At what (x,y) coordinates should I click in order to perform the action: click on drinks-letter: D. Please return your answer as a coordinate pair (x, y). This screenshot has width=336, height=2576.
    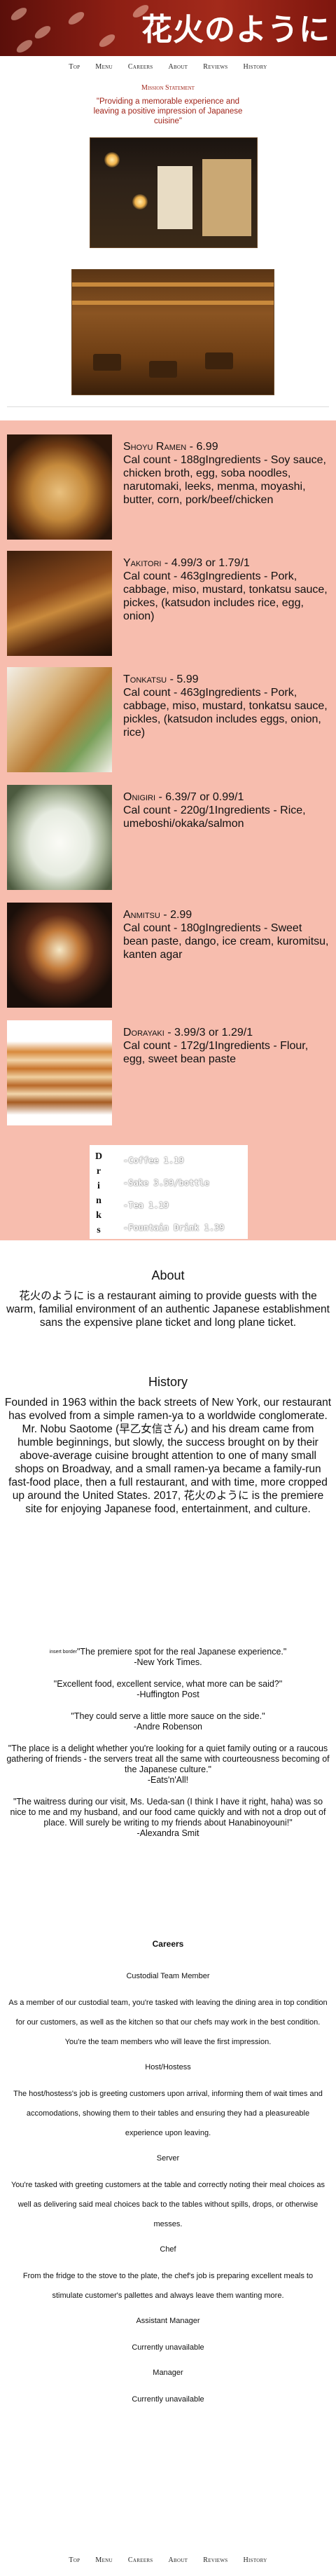
    Looking at the image, I should click on (98, 1156).